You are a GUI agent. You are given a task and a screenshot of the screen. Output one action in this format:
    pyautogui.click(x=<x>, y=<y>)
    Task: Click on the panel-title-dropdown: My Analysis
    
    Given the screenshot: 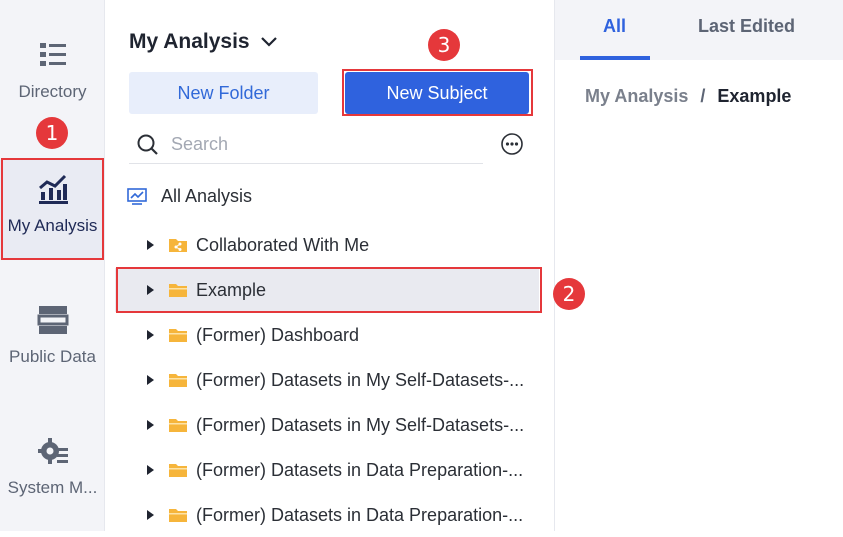 What is the action you would take?
    pyautogui.click(x=203, y=42)
    